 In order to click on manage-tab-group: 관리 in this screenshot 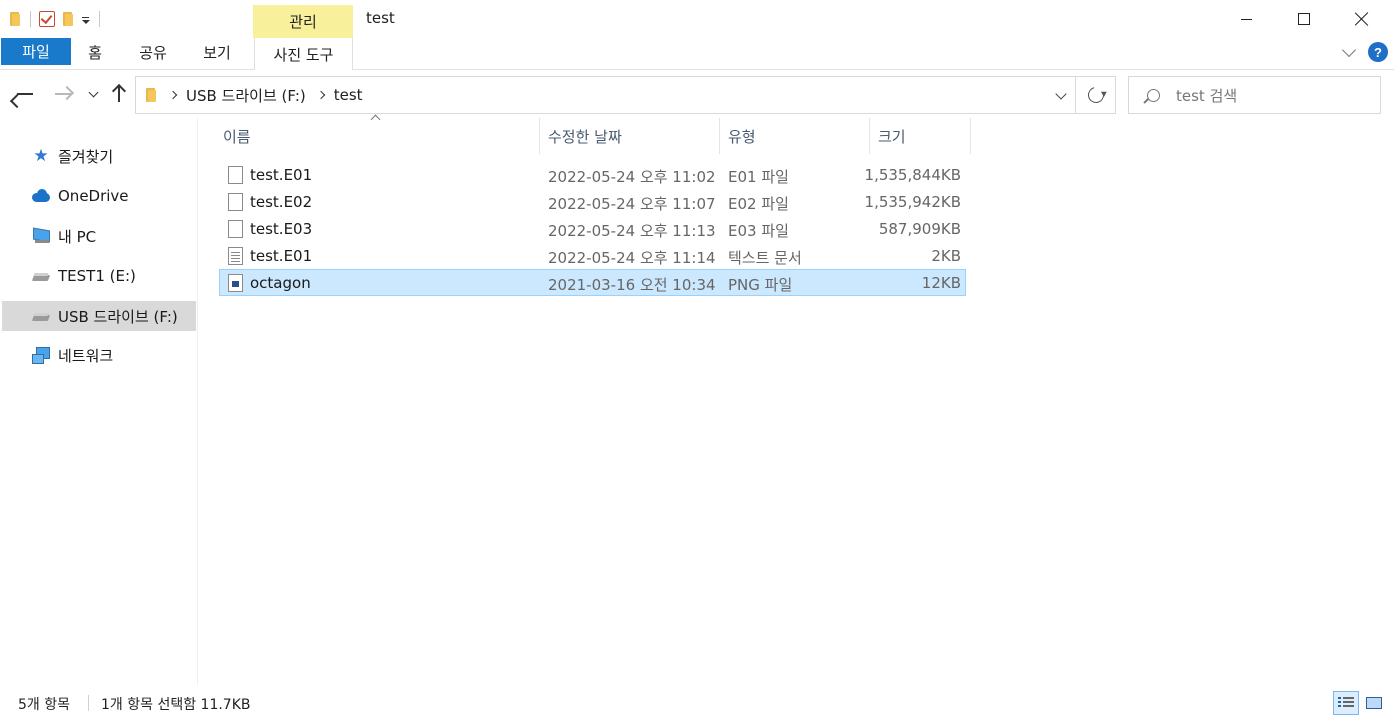, I will do `click(303, 21)`.